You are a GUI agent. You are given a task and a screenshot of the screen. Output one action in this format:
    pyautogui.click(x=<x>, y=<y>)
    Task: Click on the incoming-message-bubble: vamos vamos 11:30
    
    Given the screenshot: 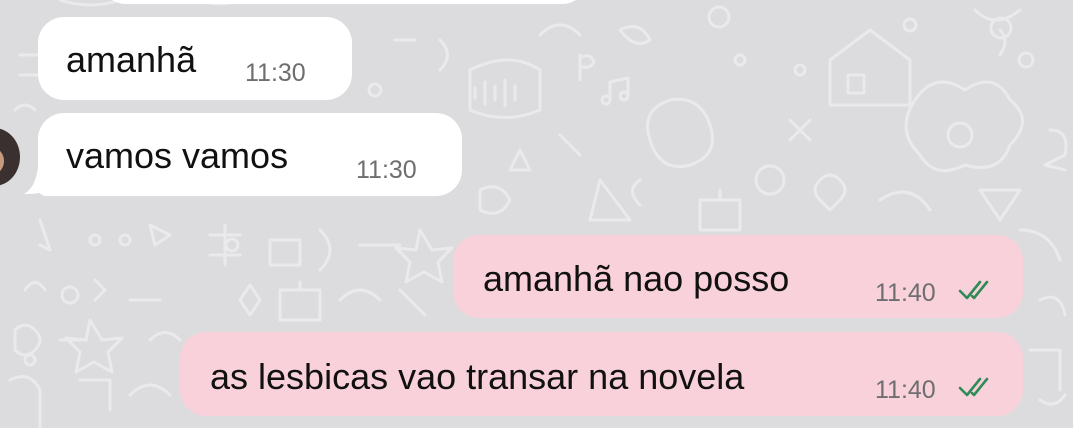 What is the action you would take?
    pyautogui.click(x=250, y=154)
    